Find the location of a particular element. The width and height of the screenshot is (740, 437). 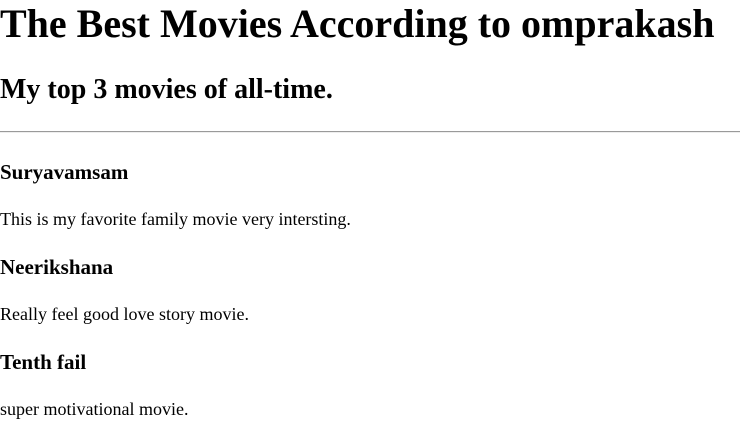

divider is located at coordinates (370, 132).